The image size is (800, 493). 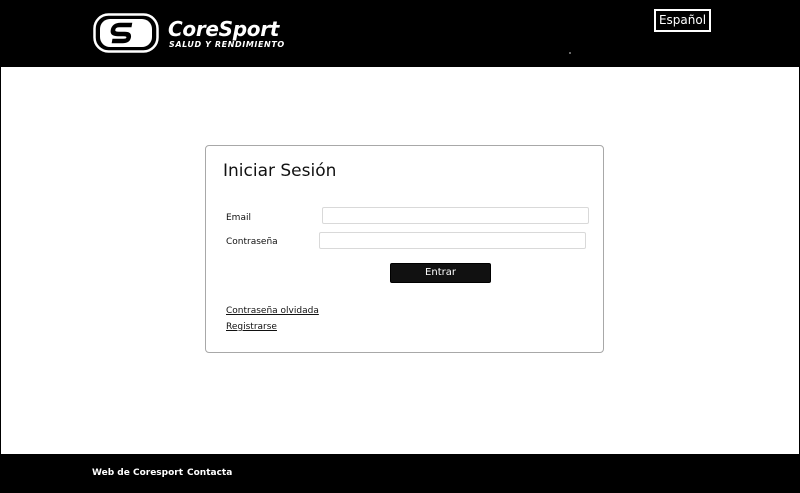 What do you see at coordinates (272, 311) in the screenshot?
I see `forgot-password-link: Contraseña olvidada` at bounding box center [272, 311].